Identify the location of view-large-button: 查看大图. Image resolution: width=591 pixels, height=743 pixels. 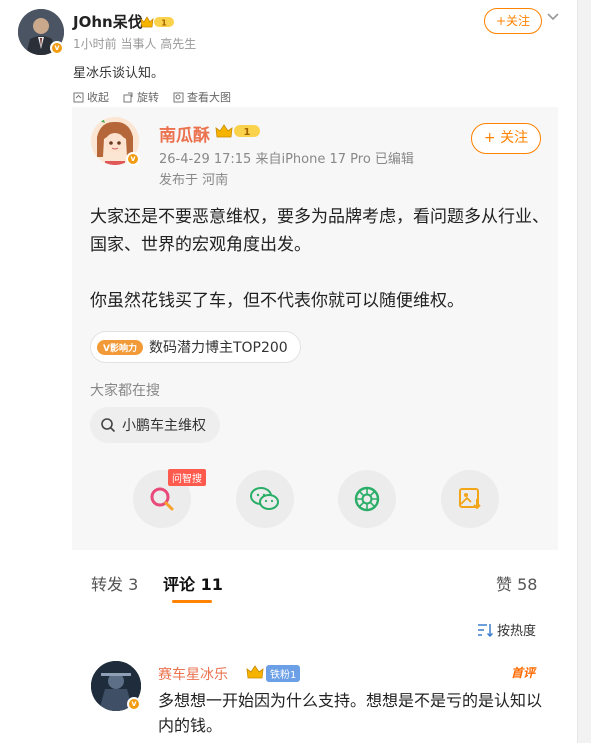
(202, 97).